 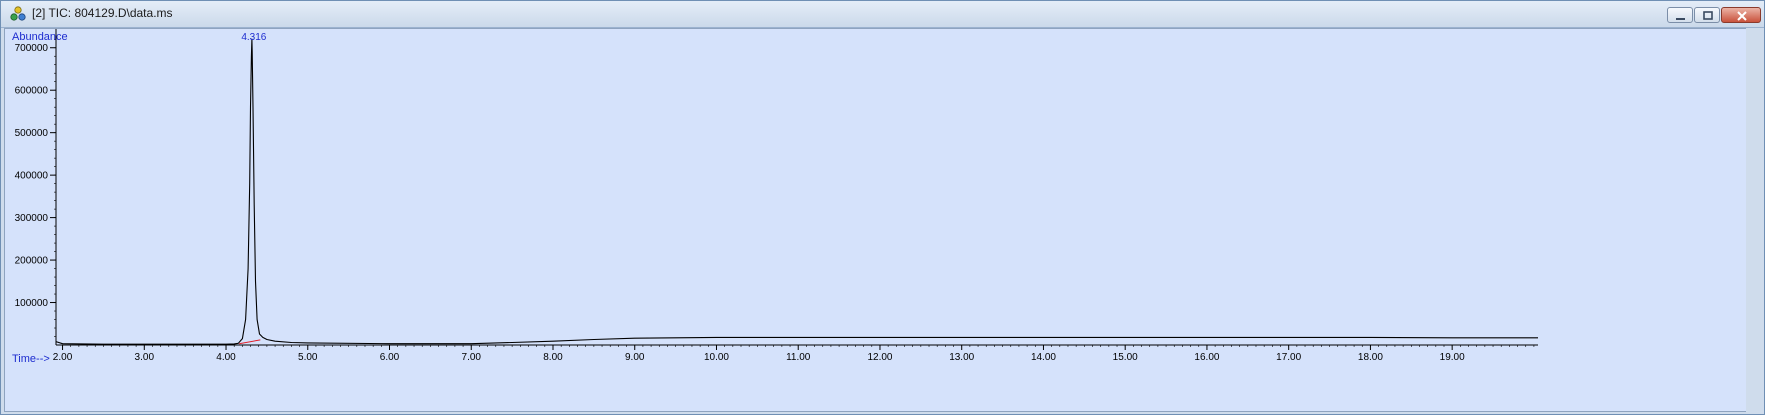 What do you see at coordinates (1206, 357) in the screenshot?
I see `x-tick-label: 16.00` at bounding box center [1206, 357].